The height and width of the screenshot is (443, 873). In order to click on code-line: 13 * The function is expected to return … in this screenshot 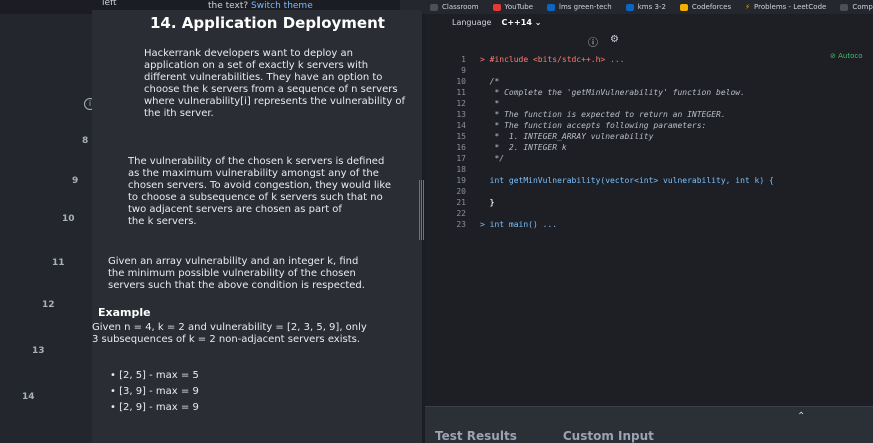, I will do `click(612, 114)`.